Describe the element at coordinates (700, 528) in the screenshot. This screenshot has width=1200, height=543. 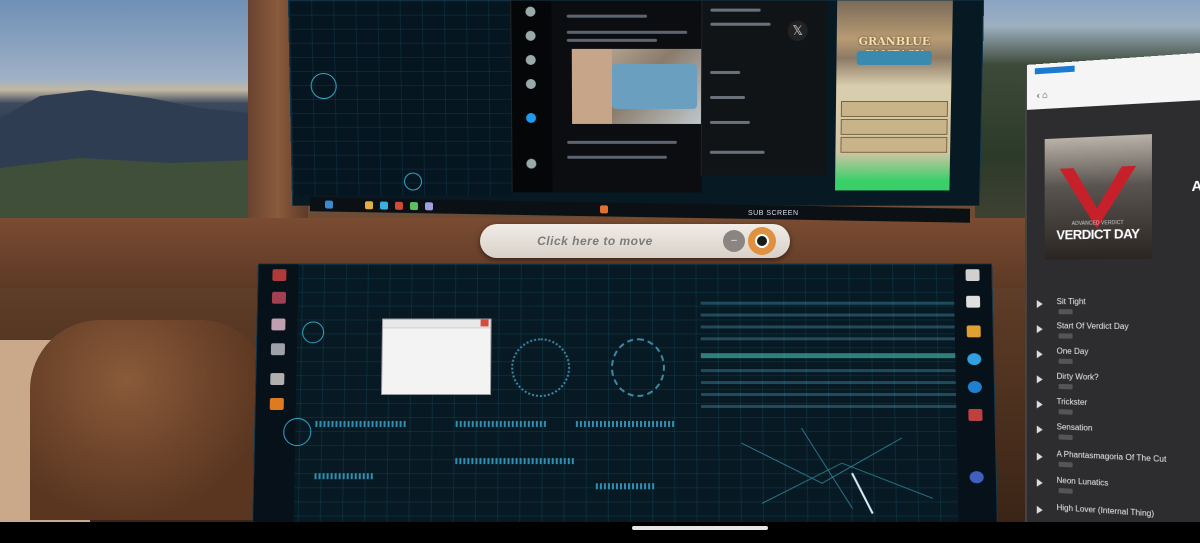
I see `home-indicator` at that location.